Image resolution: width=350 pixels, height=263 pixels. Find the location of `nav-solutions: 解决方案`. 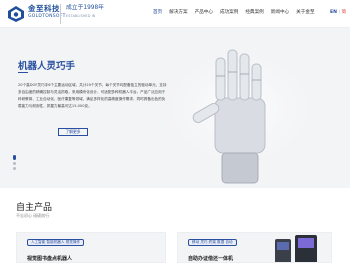

nav-solutions: 解决方案 is located at coordinates (178, 12).